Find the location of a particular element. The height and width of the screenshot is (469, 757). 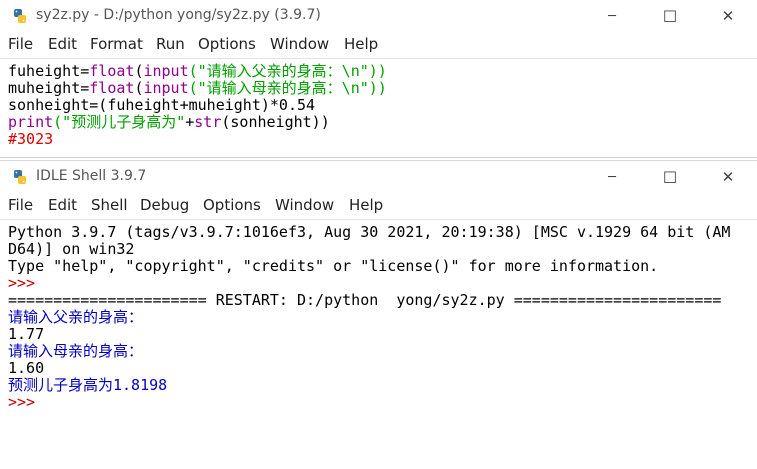

shell-line: 1.60 is located at coordinates (369, 368).